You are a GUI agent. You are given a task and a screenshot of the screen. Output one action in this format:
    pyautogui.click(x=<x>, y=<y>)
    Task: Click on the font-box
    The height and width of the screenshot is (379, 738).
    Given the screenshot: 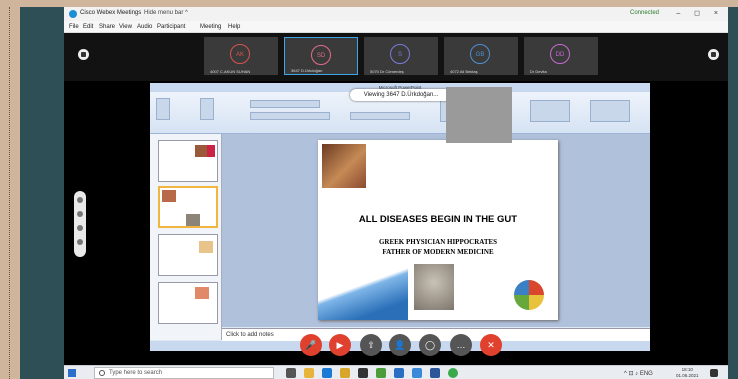 What is the action you would take?
    pyautogui.click(x=285, y=104)
    